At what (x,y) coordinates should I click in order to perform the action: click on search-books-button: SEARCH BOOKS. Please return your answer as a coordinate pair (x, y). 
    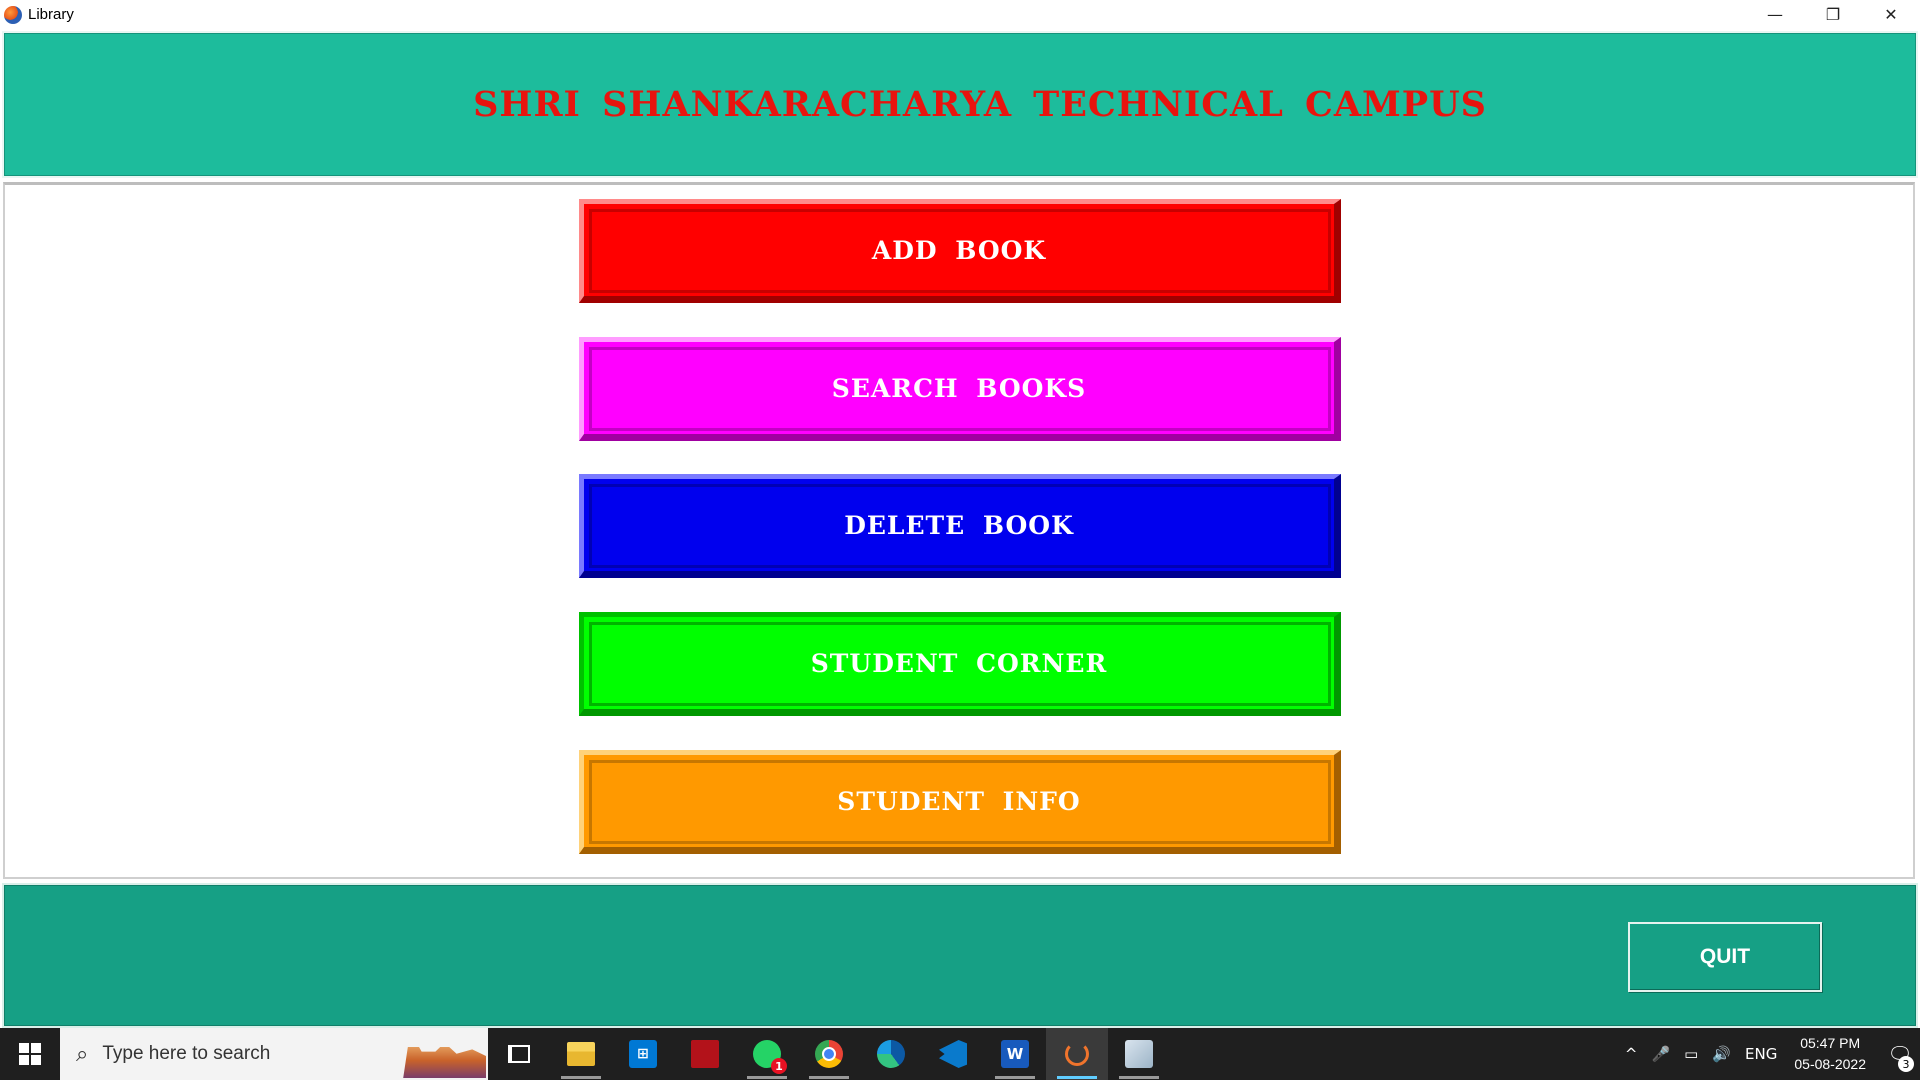
    Looking at the image, I should click on (960, 389).